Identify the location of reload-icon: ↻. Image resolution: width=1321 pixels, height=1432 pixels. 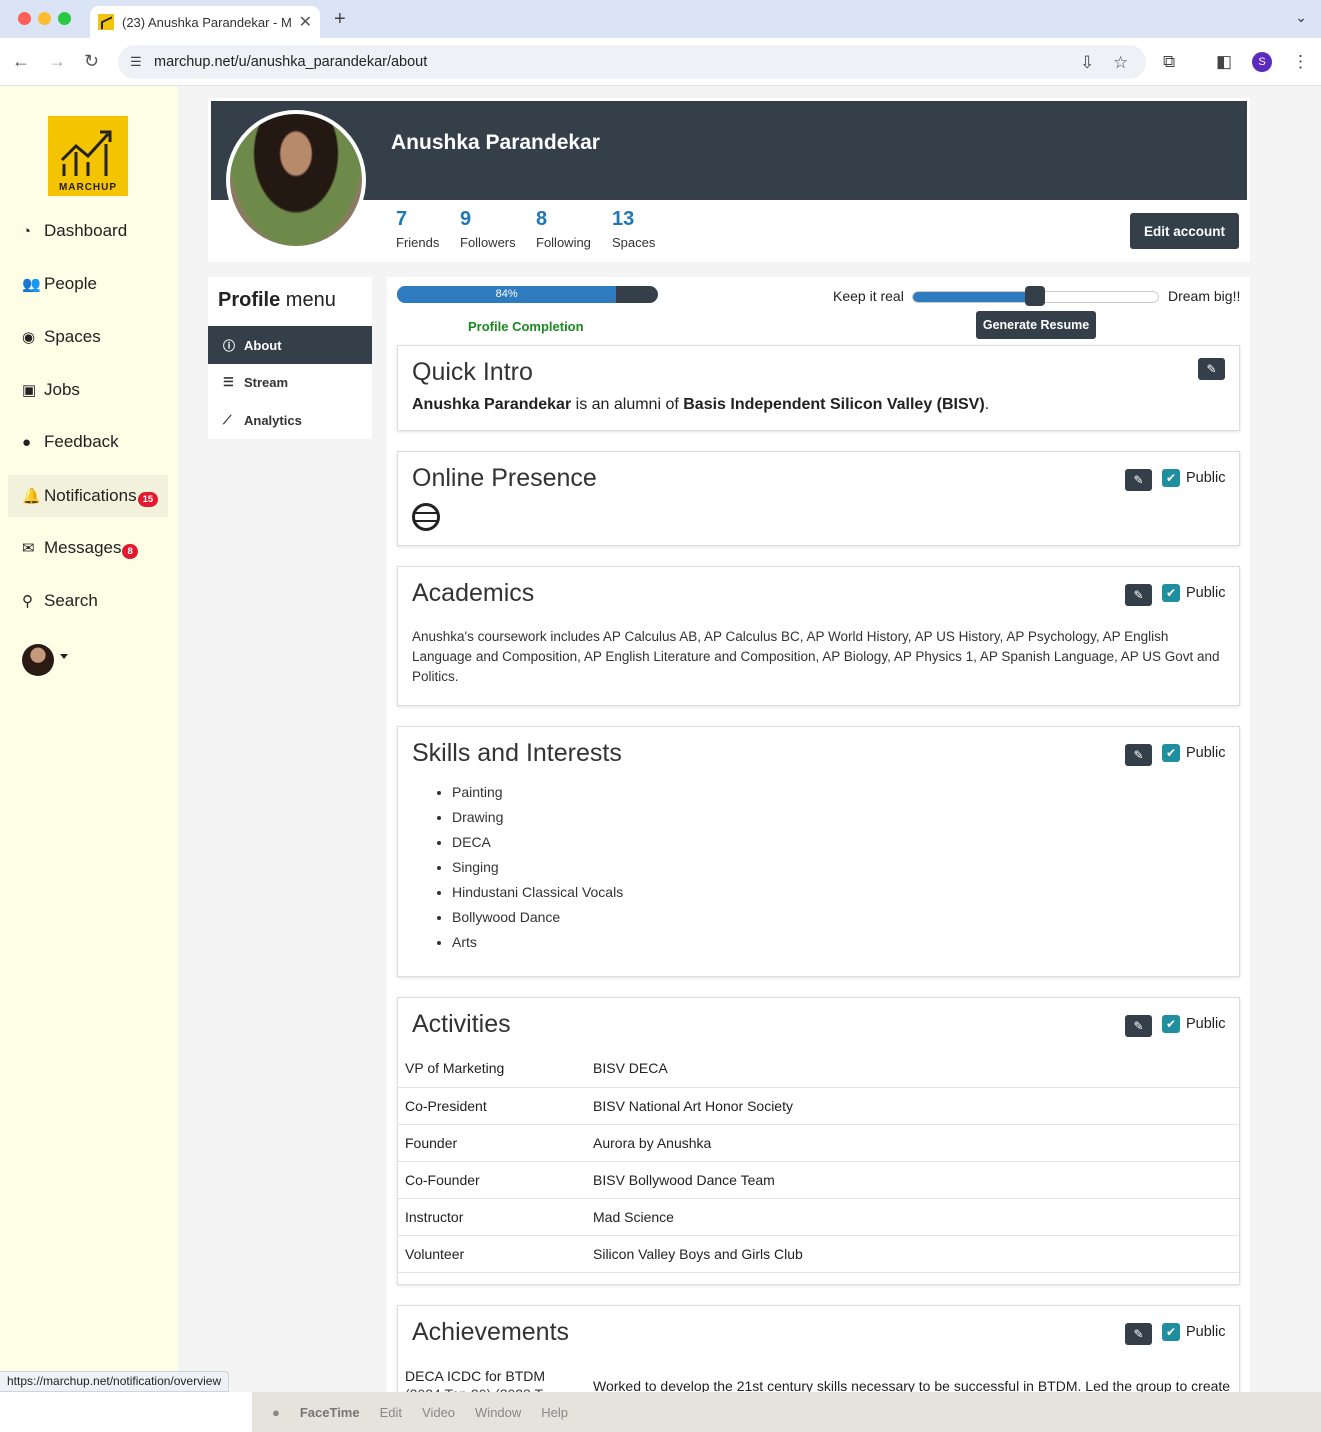
(91, 61).